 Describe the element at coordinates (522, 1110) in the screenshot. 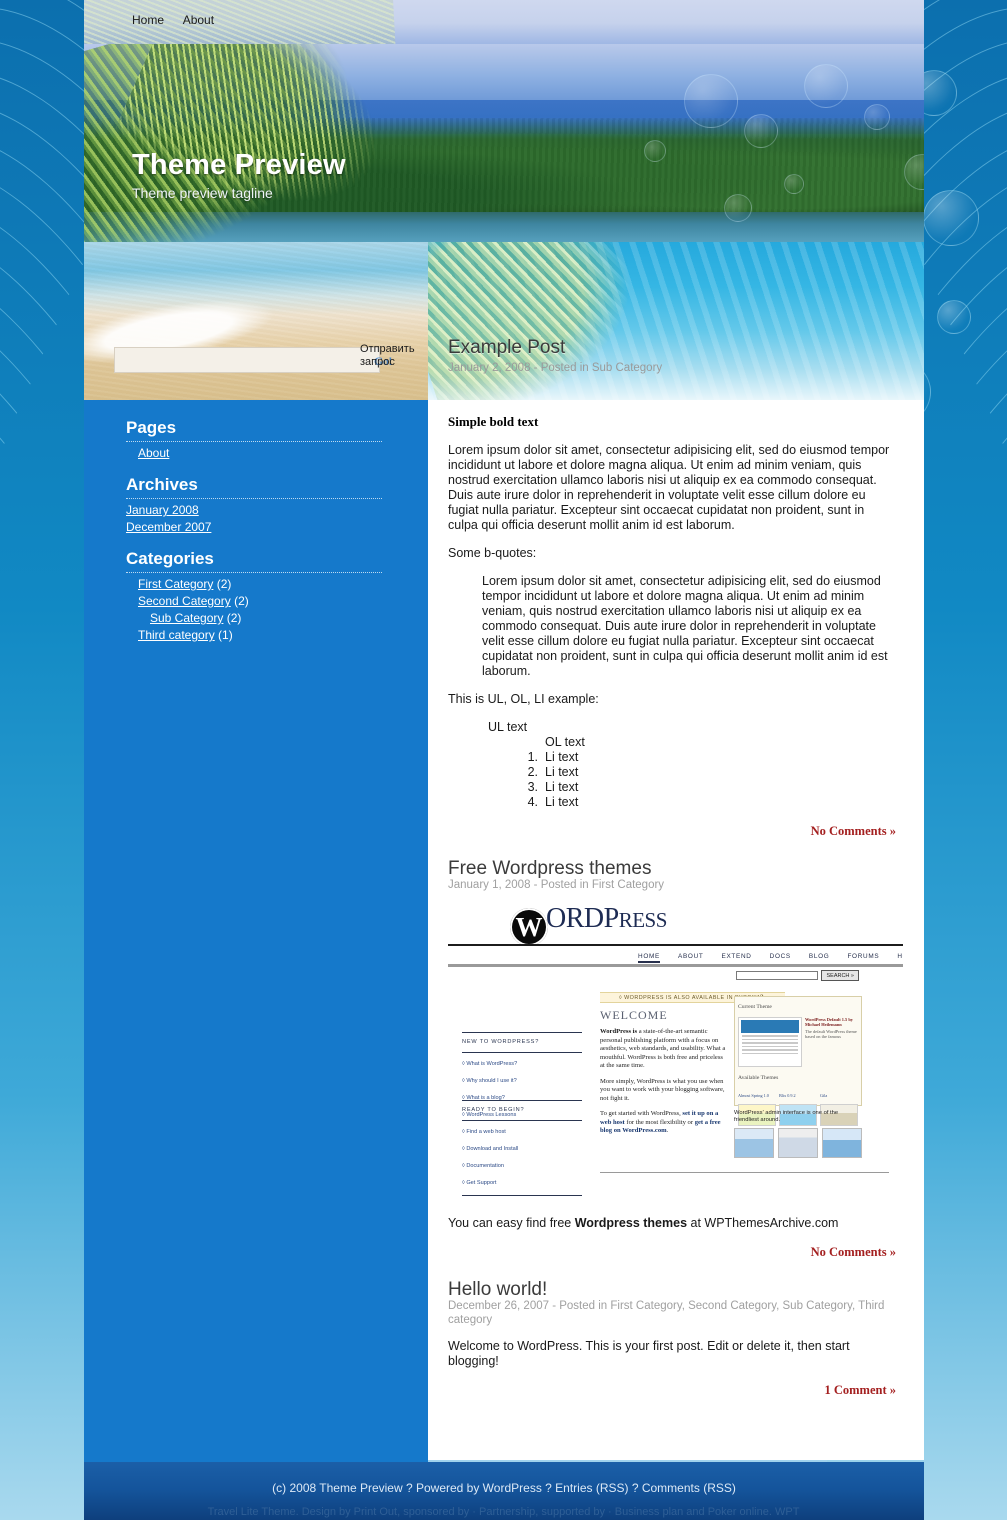

I see `wp-left2-heading: READY TO BEGIN?` at that location.